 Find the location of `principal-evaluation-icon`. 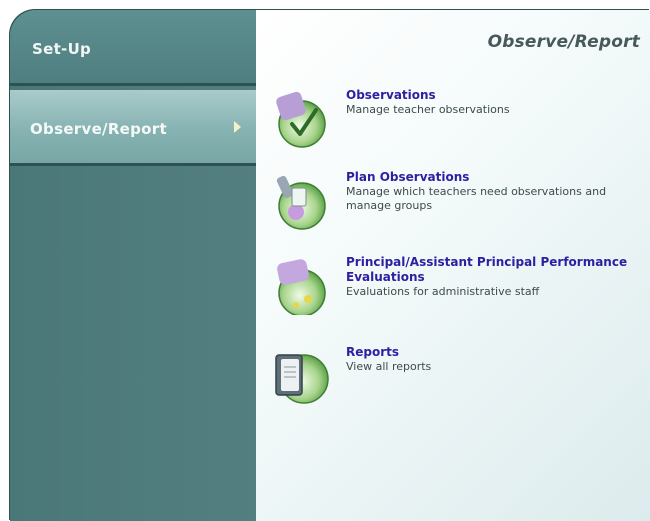

principal-evaluation-icon is located at coordinates (301, 287).